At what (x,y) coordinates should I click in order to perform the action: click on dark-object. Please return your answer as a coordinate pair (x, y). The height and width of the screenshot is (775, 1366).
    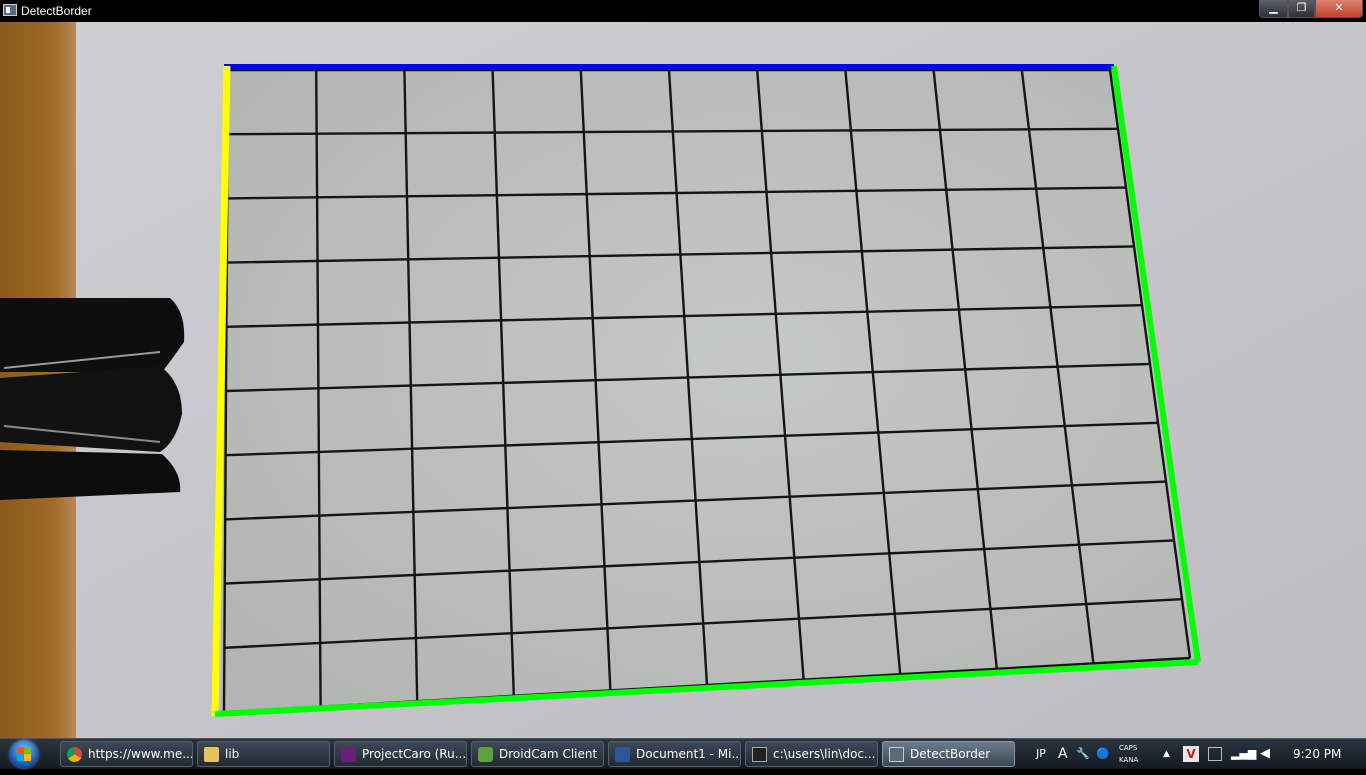
    Looking at the image, I should click on (92, 399).